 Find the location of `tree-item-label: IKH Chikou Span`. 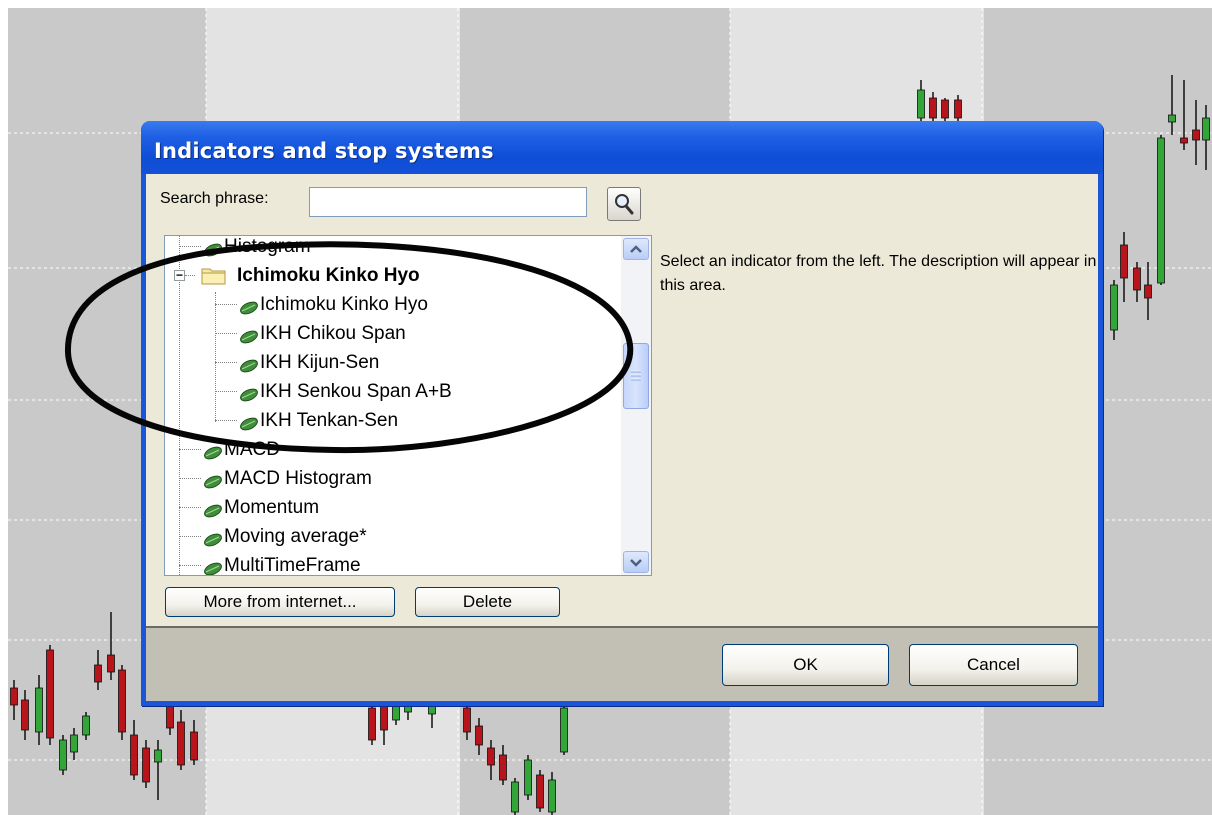

tree-item-label: IKH Chikou Span is located at coordinates (333, 333).